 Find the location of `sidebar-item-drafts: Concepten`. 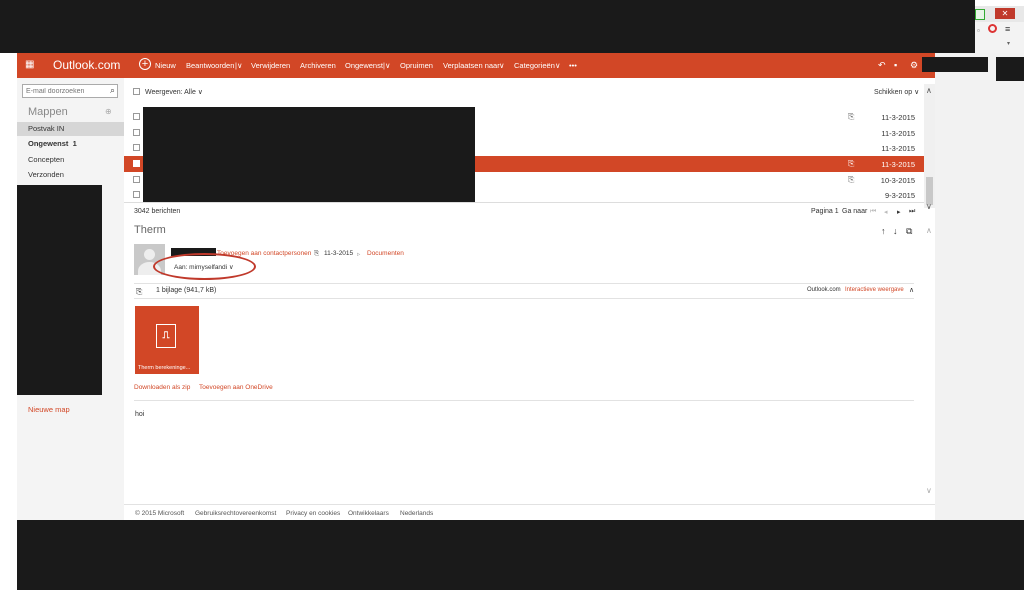

sidebar-item-drafts: Concepten is located at coordinates (70, 160).